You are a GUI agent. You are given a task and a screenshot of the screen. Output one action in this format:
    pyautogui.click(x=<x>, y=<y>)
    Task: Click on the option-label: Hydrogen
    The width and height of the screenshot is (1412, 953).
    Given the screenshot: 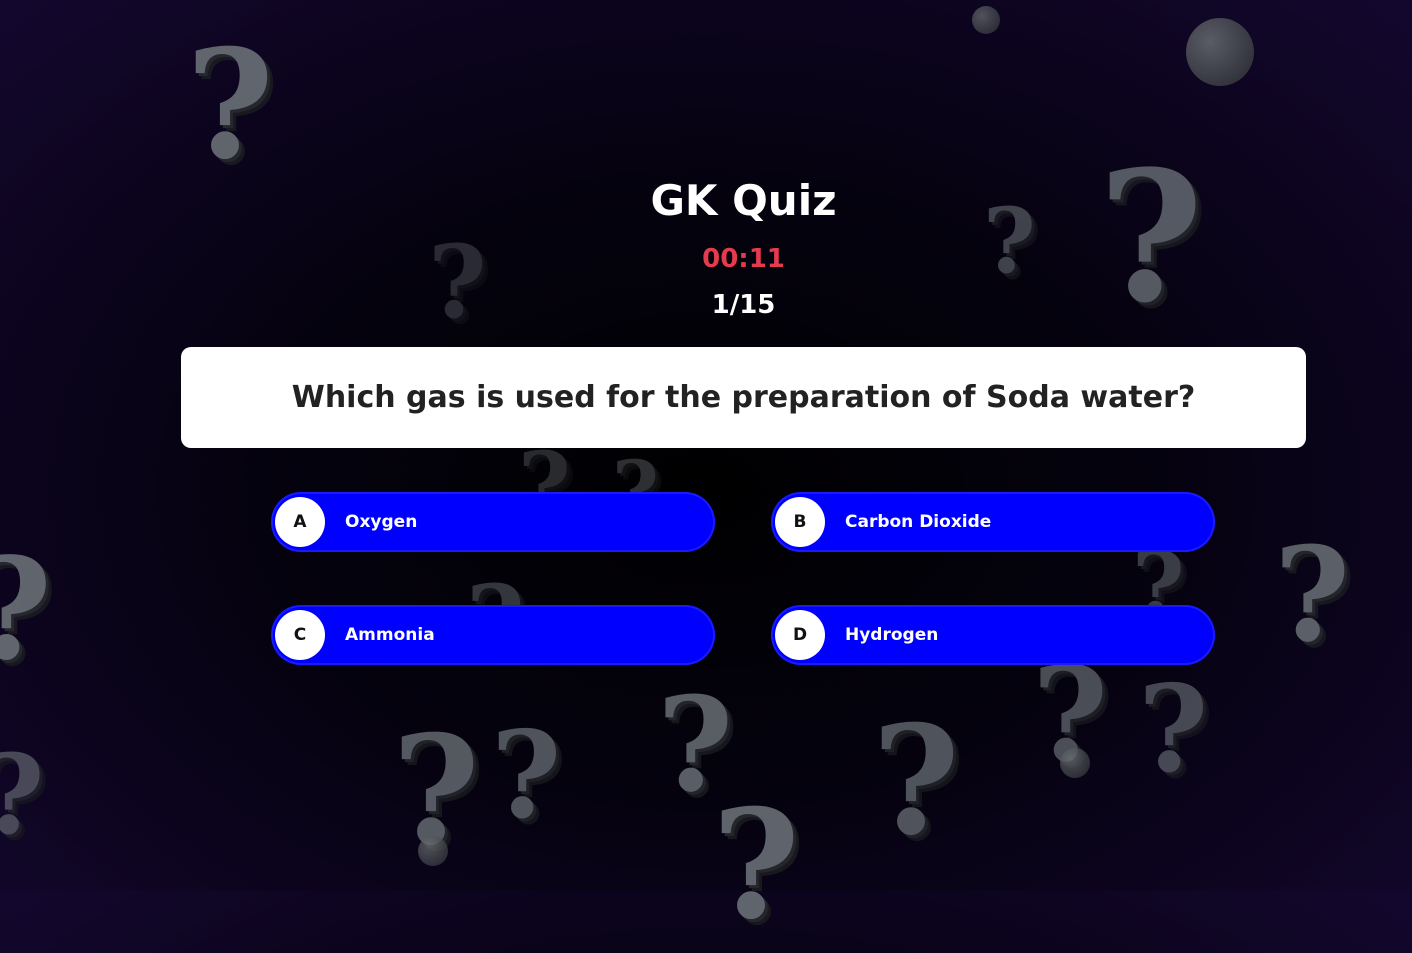 What is the action you would take?
    pyautogui.click(x=892, y=635)
    